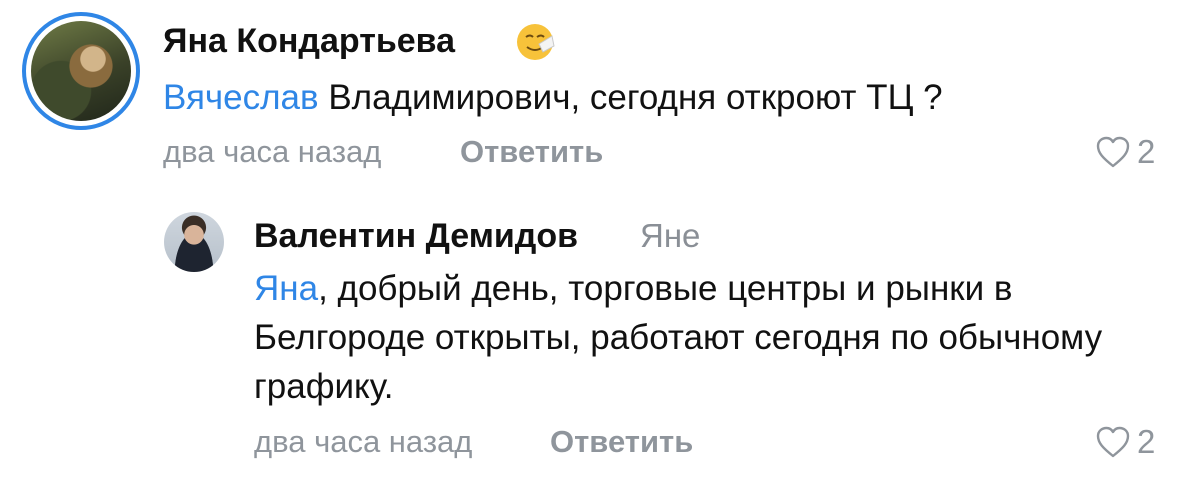  I want to click on reply-timestamp: два часа назад, so click(363, 441).